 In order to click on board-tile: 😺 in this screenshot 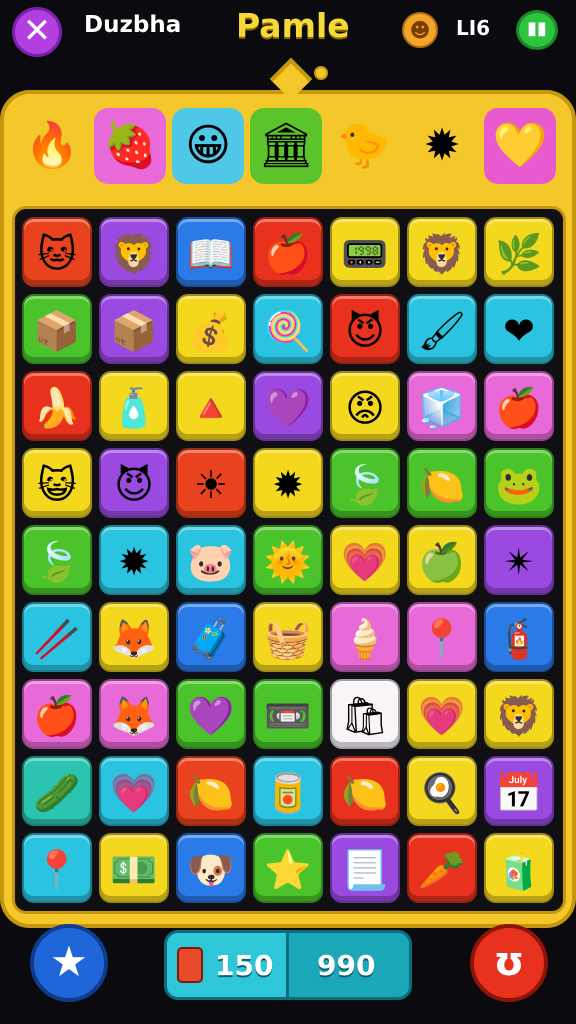, I will do `click(57, 483)`.